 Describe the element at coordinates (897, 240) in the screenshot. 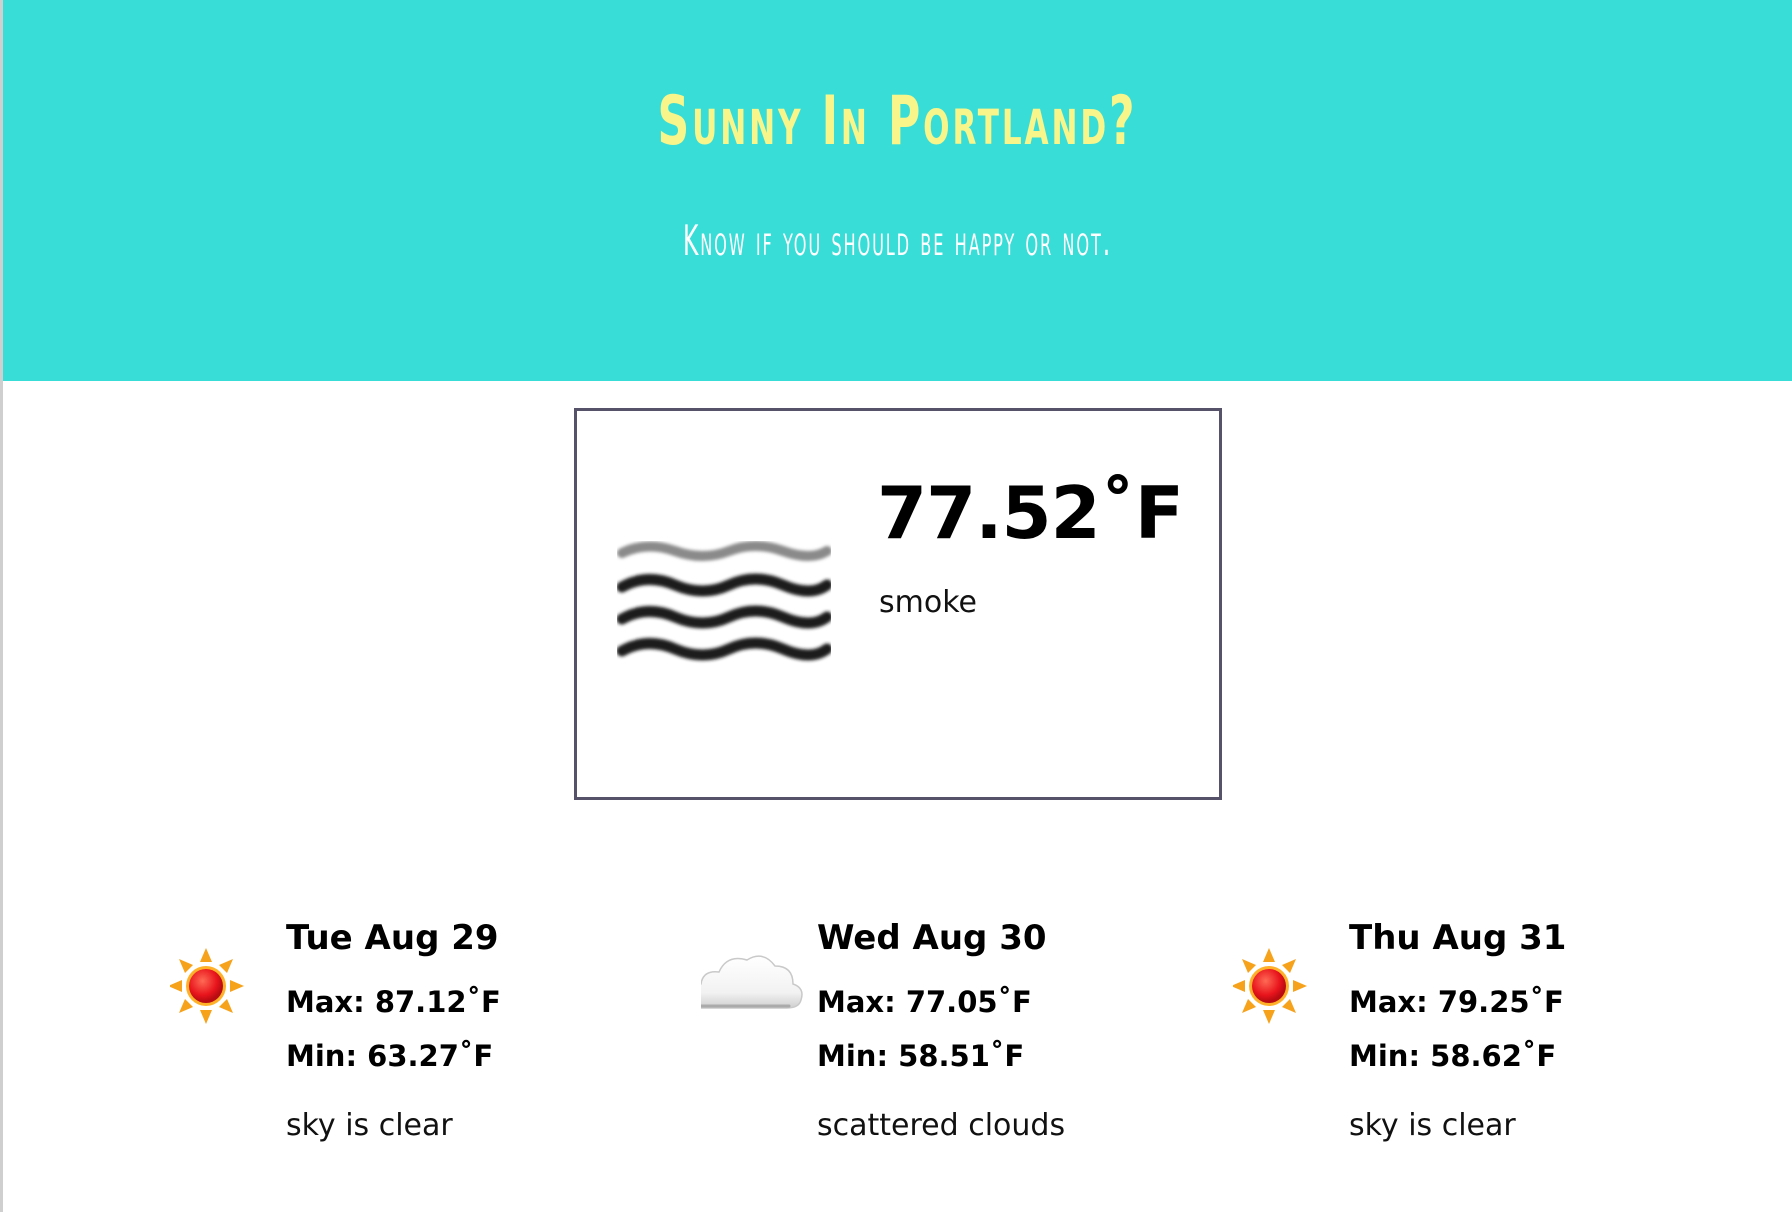

I see `page-subtitle: Know if you should be happy or not.` at that location.